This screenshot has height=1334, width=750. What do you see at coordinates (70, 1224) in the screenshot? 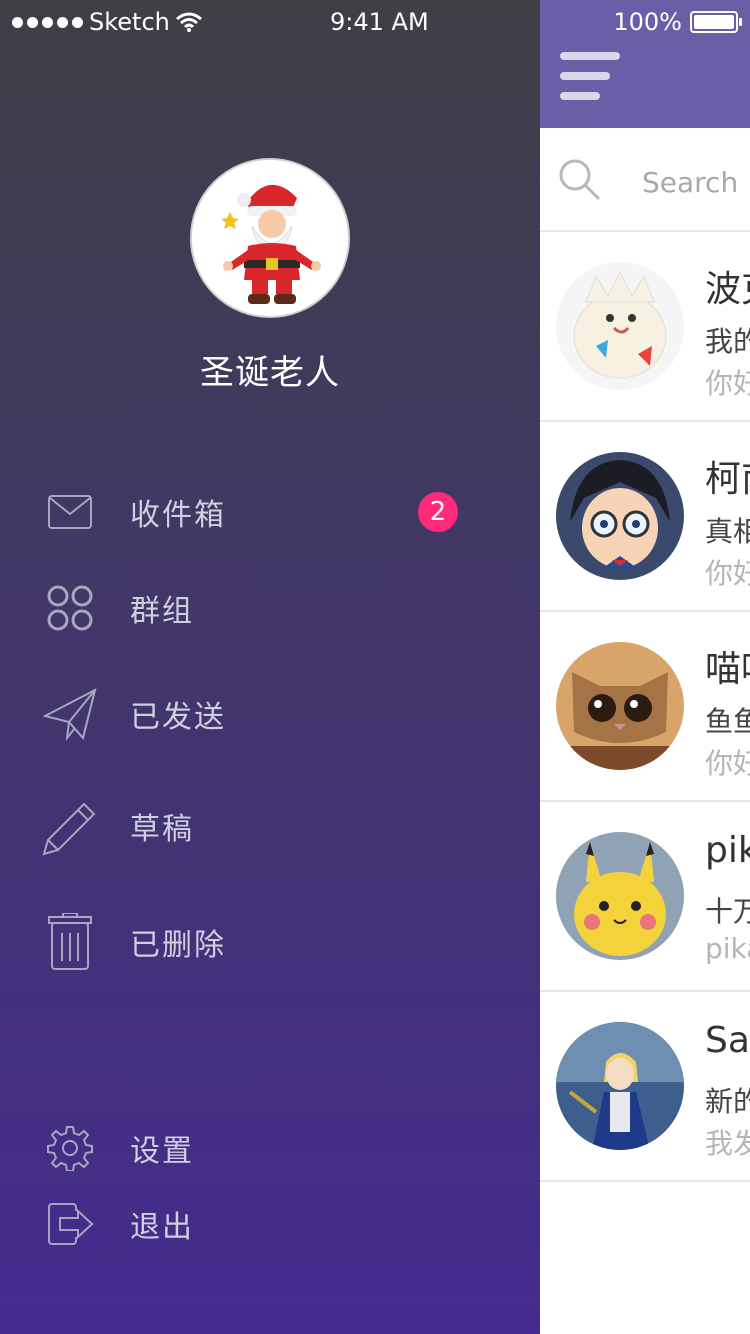
I see `logout-icon` at bounding box center [70, 1224].